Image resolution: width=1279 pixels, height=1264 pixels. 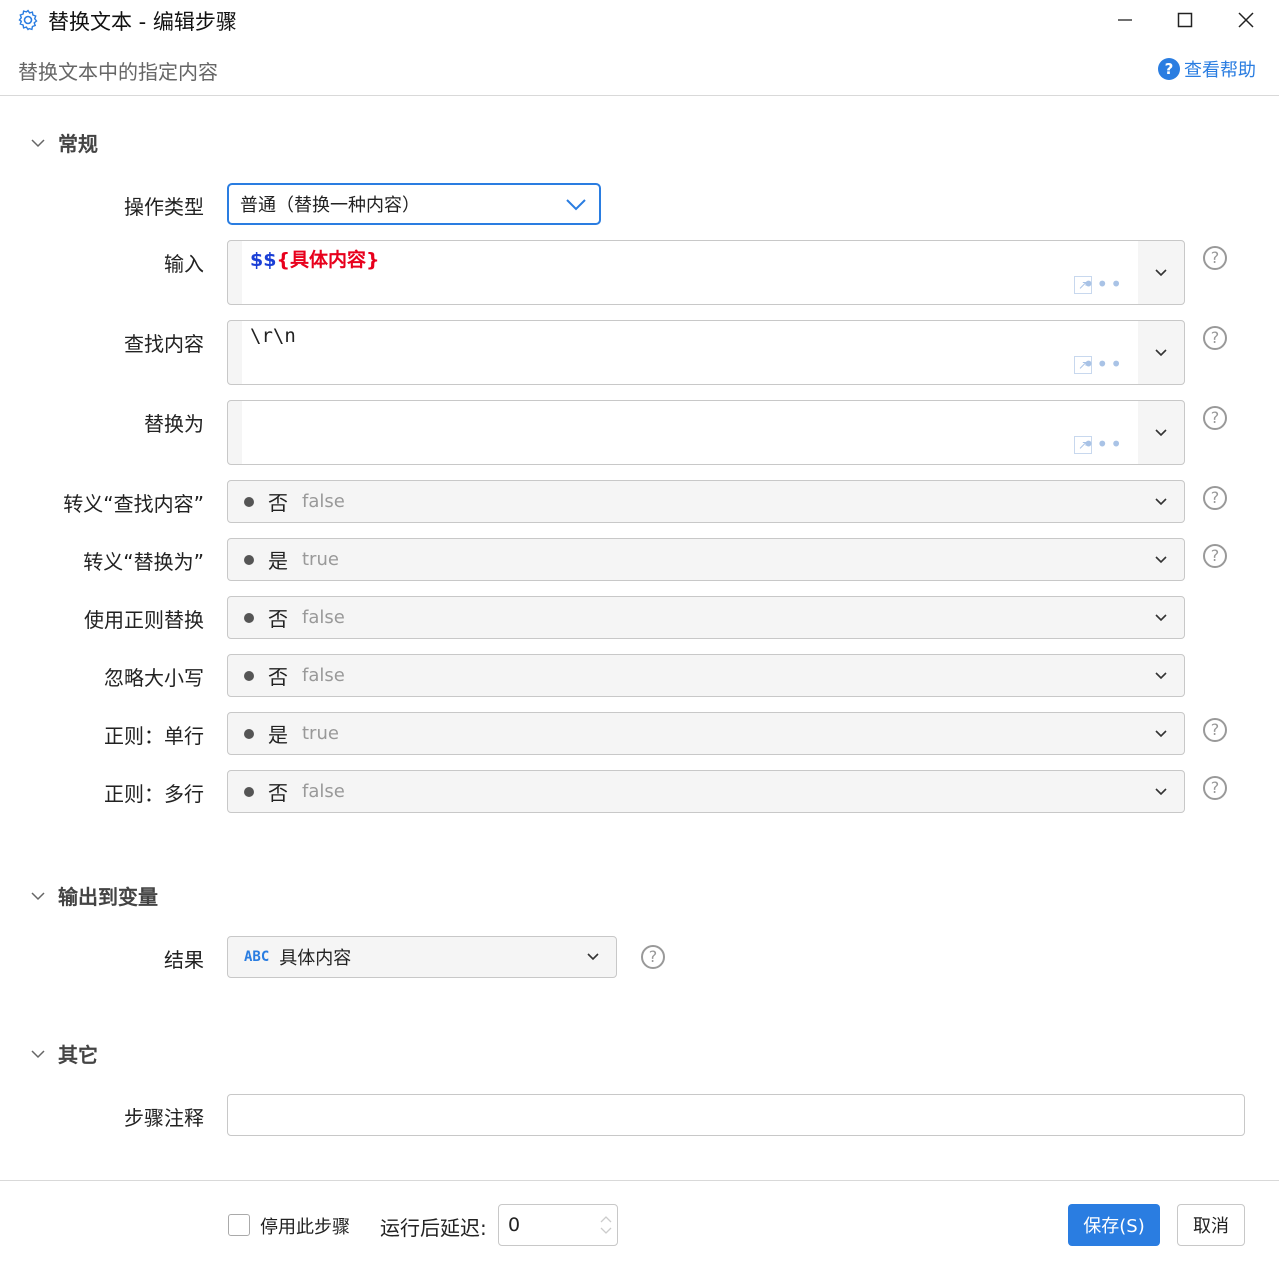 I want to click on spinner-arrows-icon, so click(x=606, y=1225).